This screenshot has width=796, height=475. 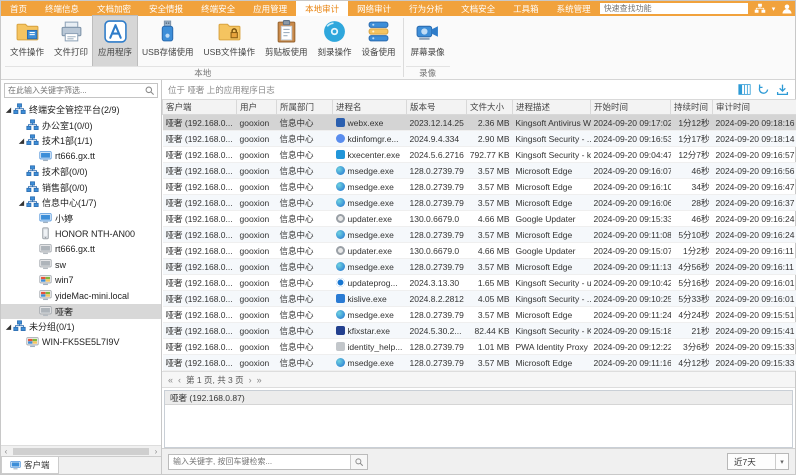 What do you see at coordinates (81, 219) in the screenshot?
I see `tree-node-小婷: 小婷` at bounding box center [81, 219].